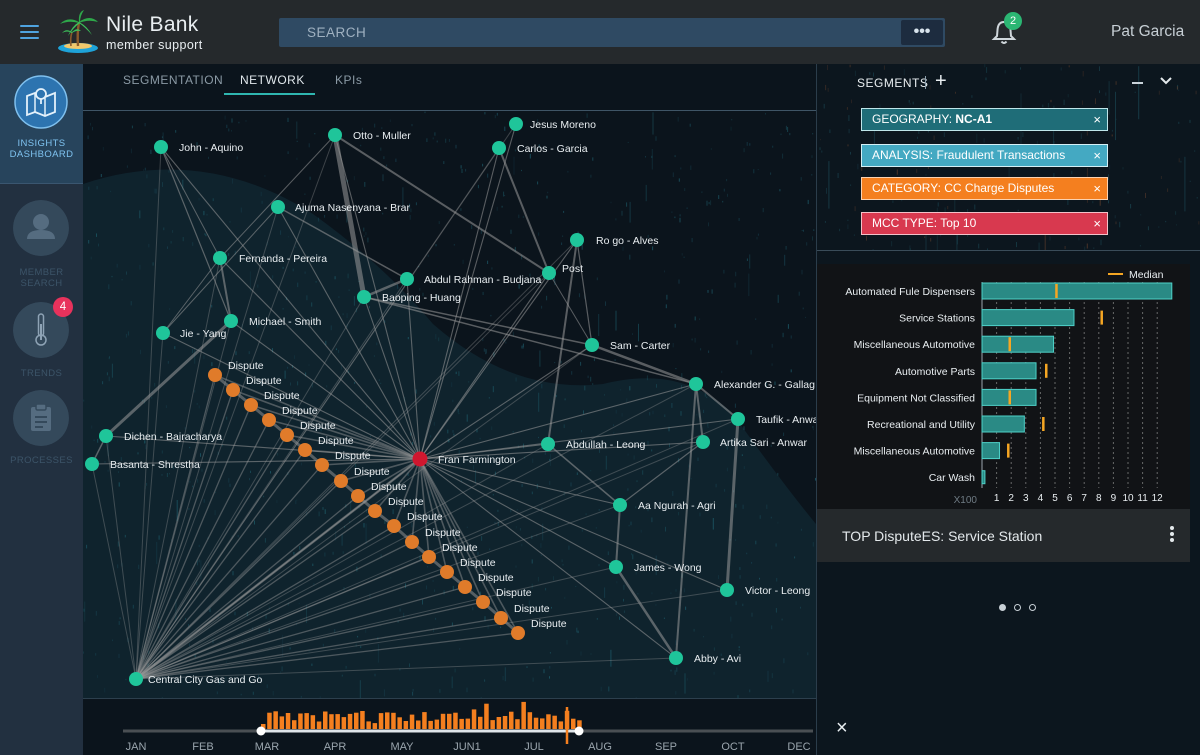  What do you see at coordinates (1041, 498) in the screenshot?
I see `chart-xtick-label: 4` at bounding box center [1041, 498].